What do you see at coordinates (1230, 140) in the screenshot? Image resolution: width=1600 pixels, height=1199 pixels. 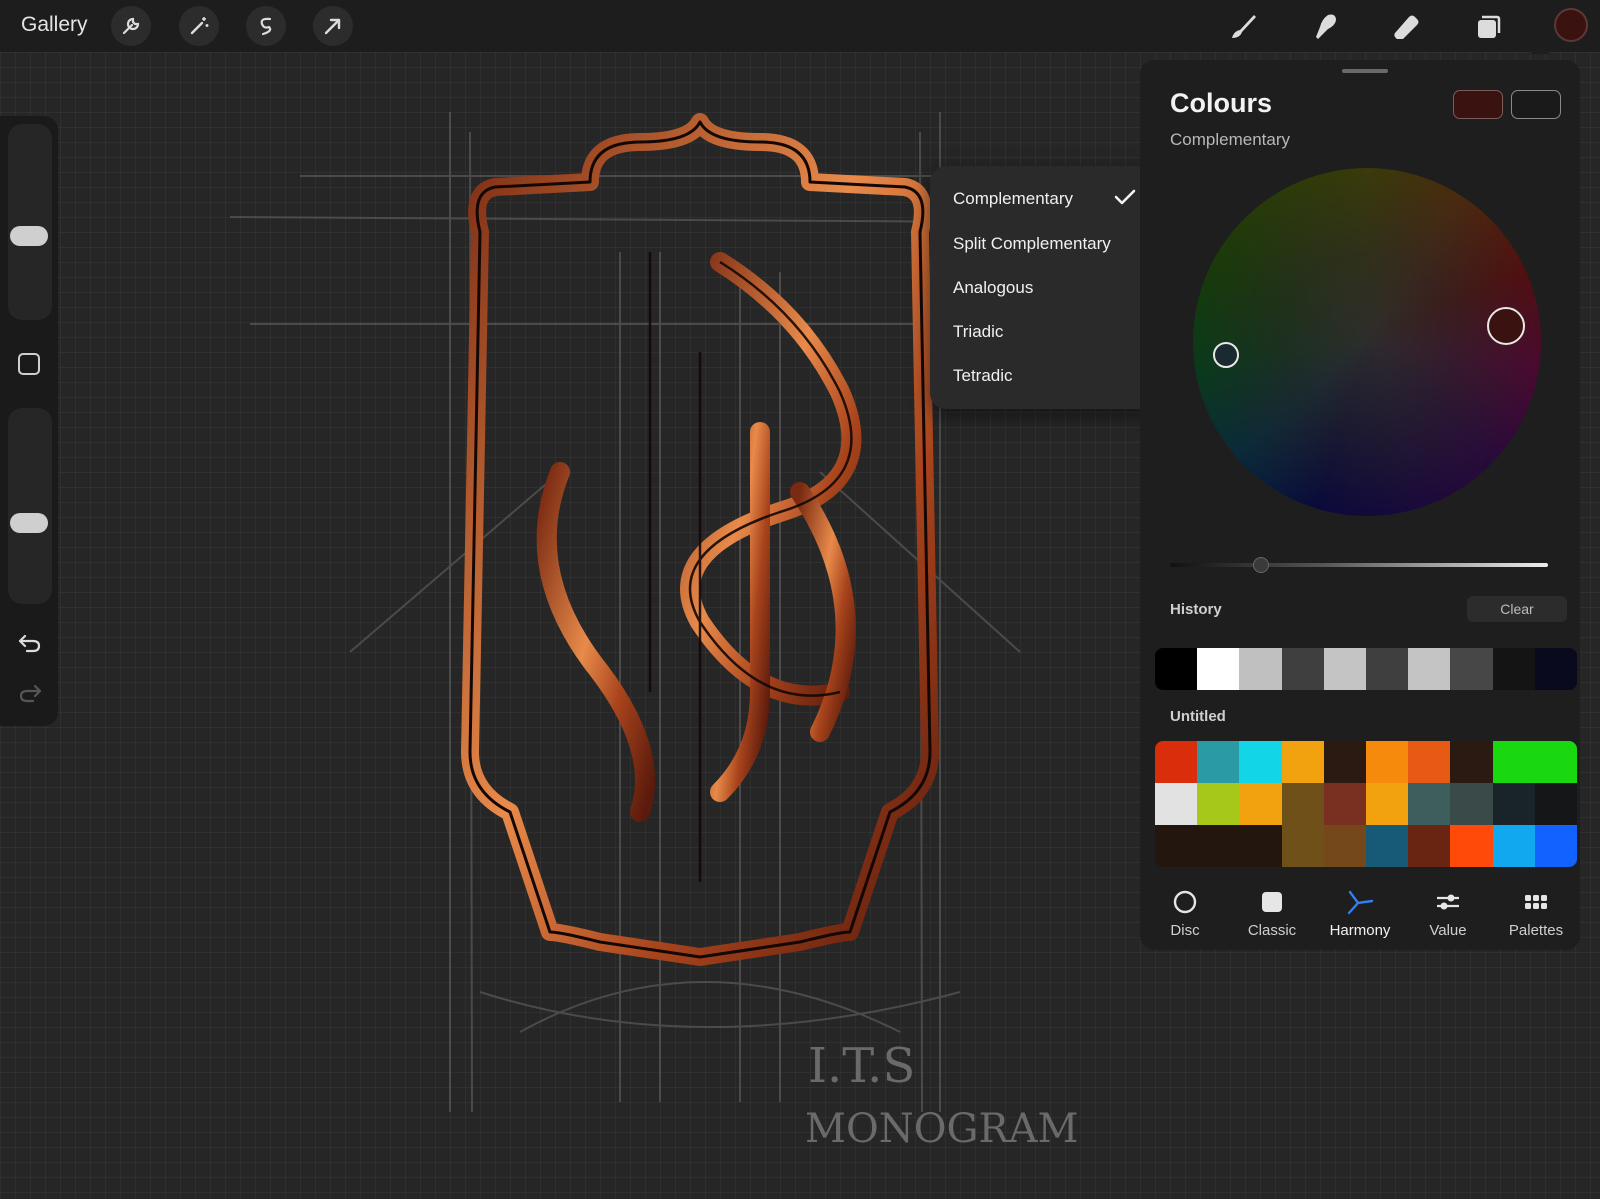 I see `harmony-mode-selector: Complementary` at bounding box center [1230, 140].